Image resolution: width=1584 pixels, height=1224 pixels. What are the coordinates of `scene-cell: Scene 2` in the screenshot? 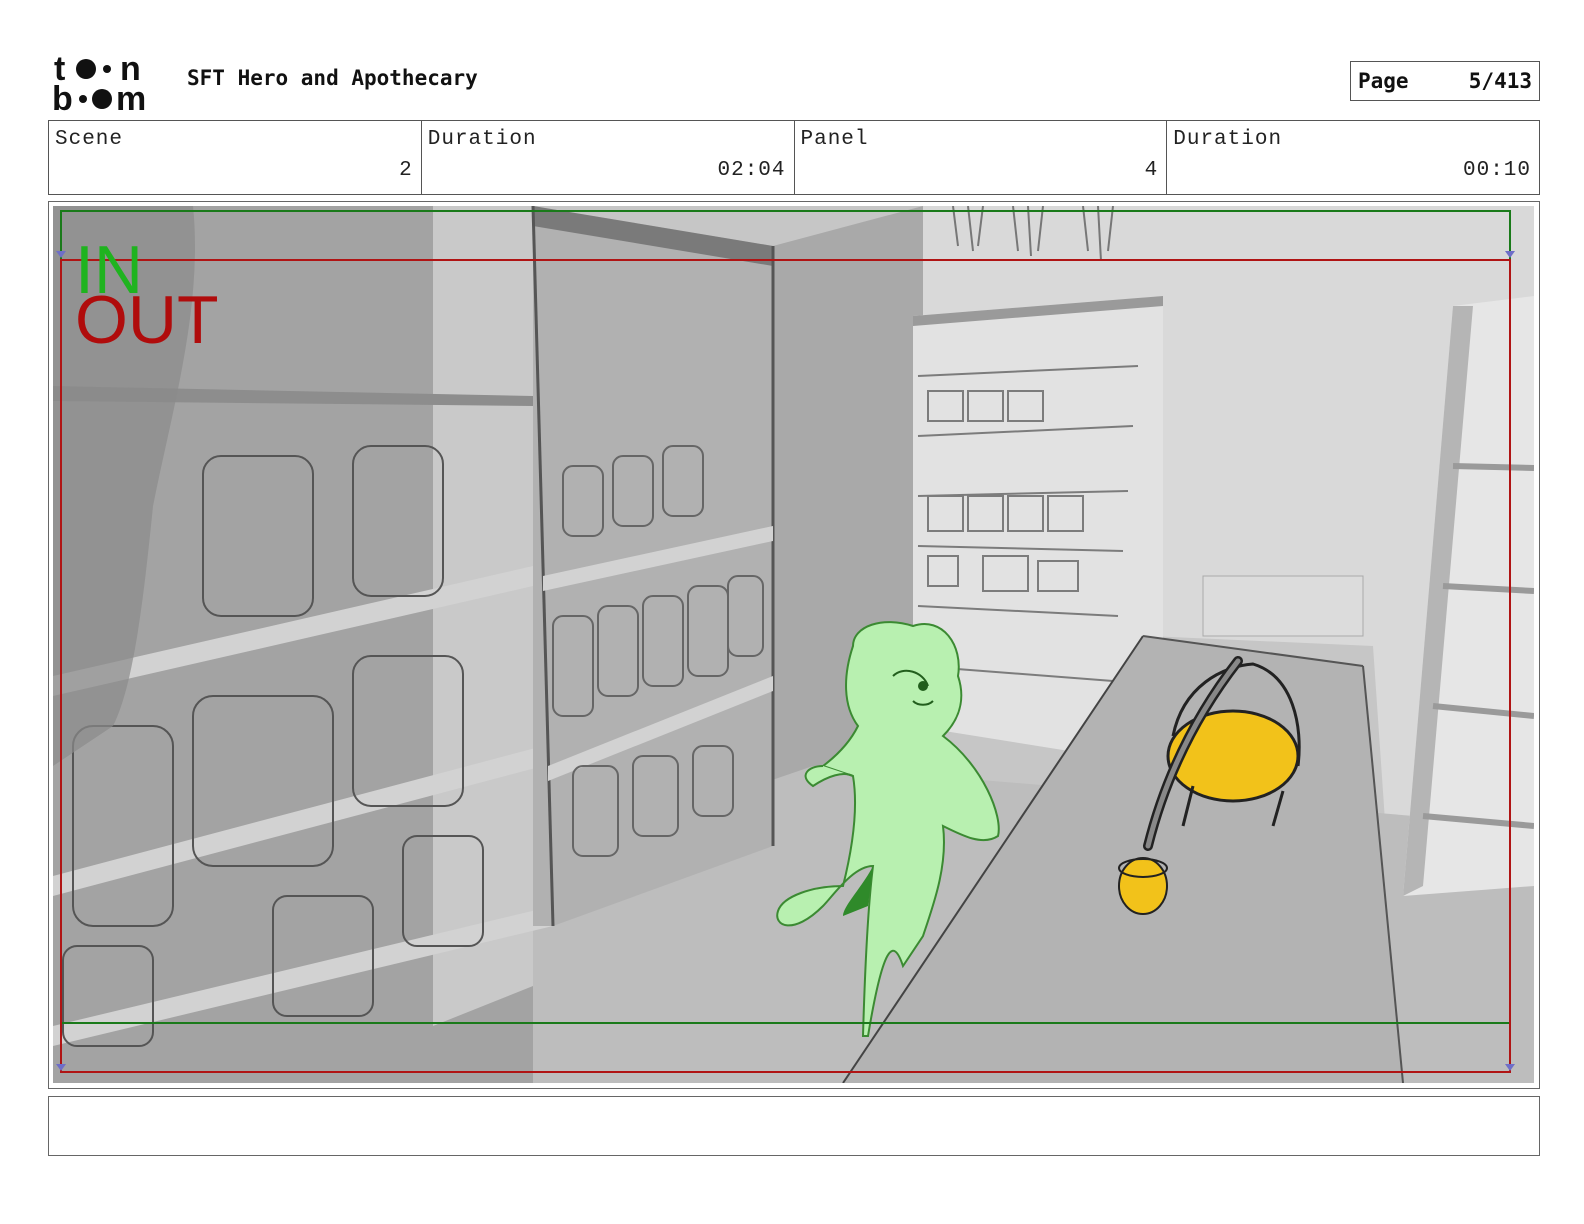 It's located at (235, 157).